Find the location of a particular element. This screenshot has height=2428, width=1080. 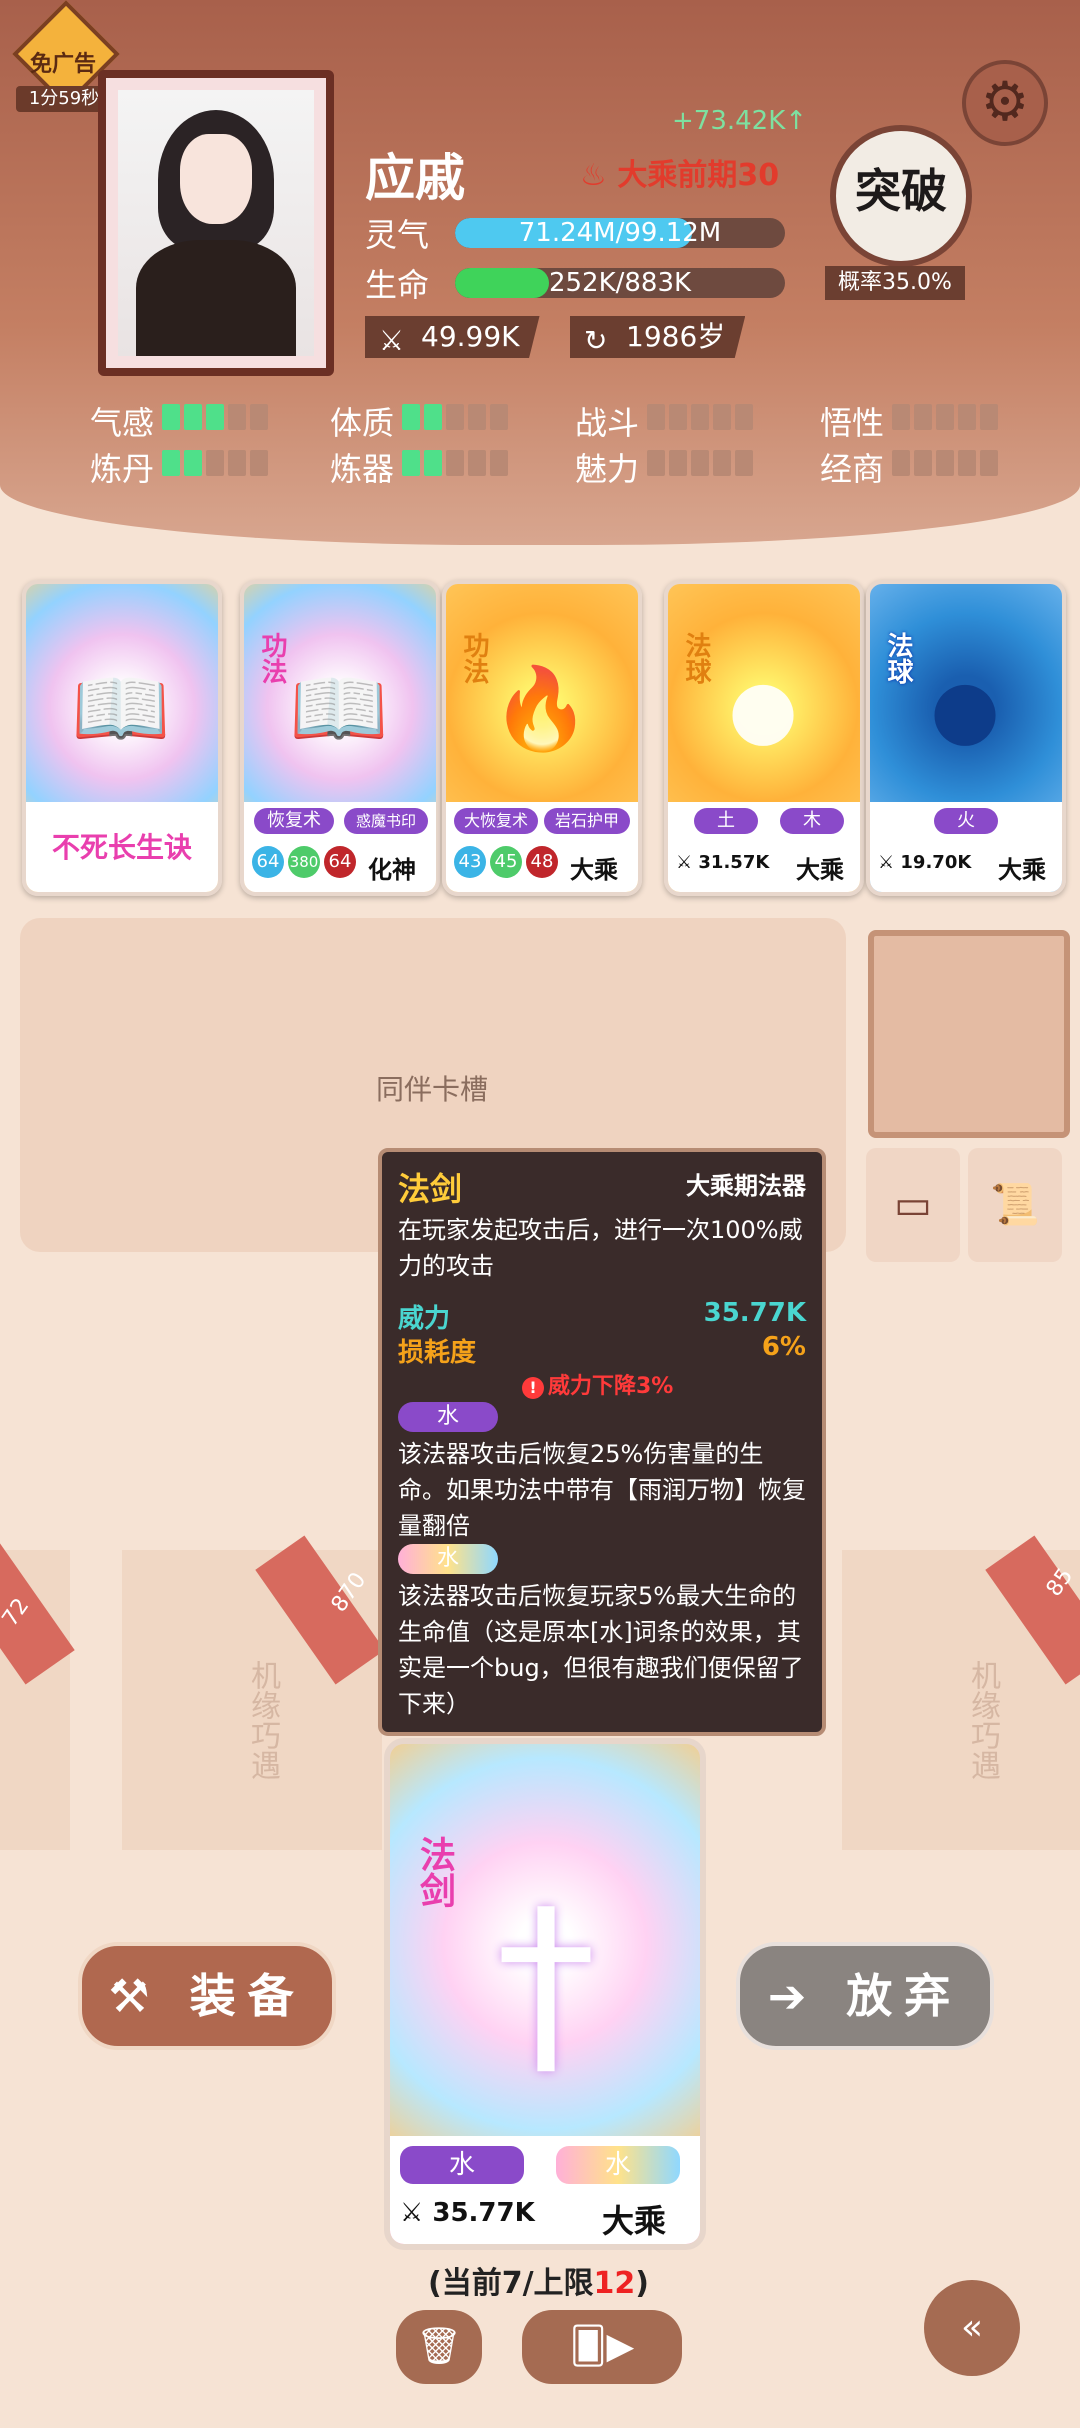

attribute-label: 体质 is located at coordinates (362, 423).